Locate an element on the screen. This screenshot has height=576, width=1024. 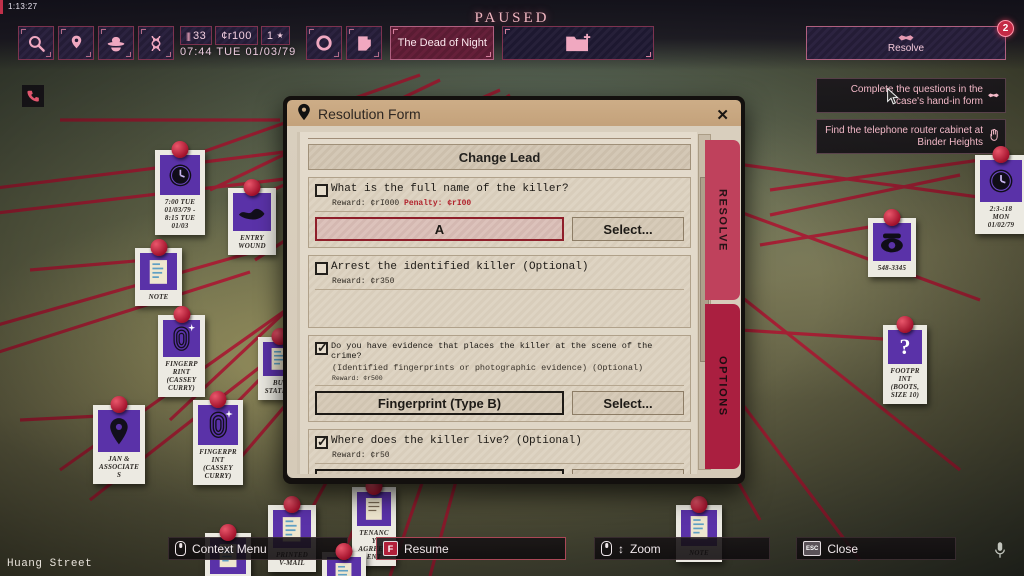
evidence-card: ENTRY WOUND is located at coordinates (252, 217).